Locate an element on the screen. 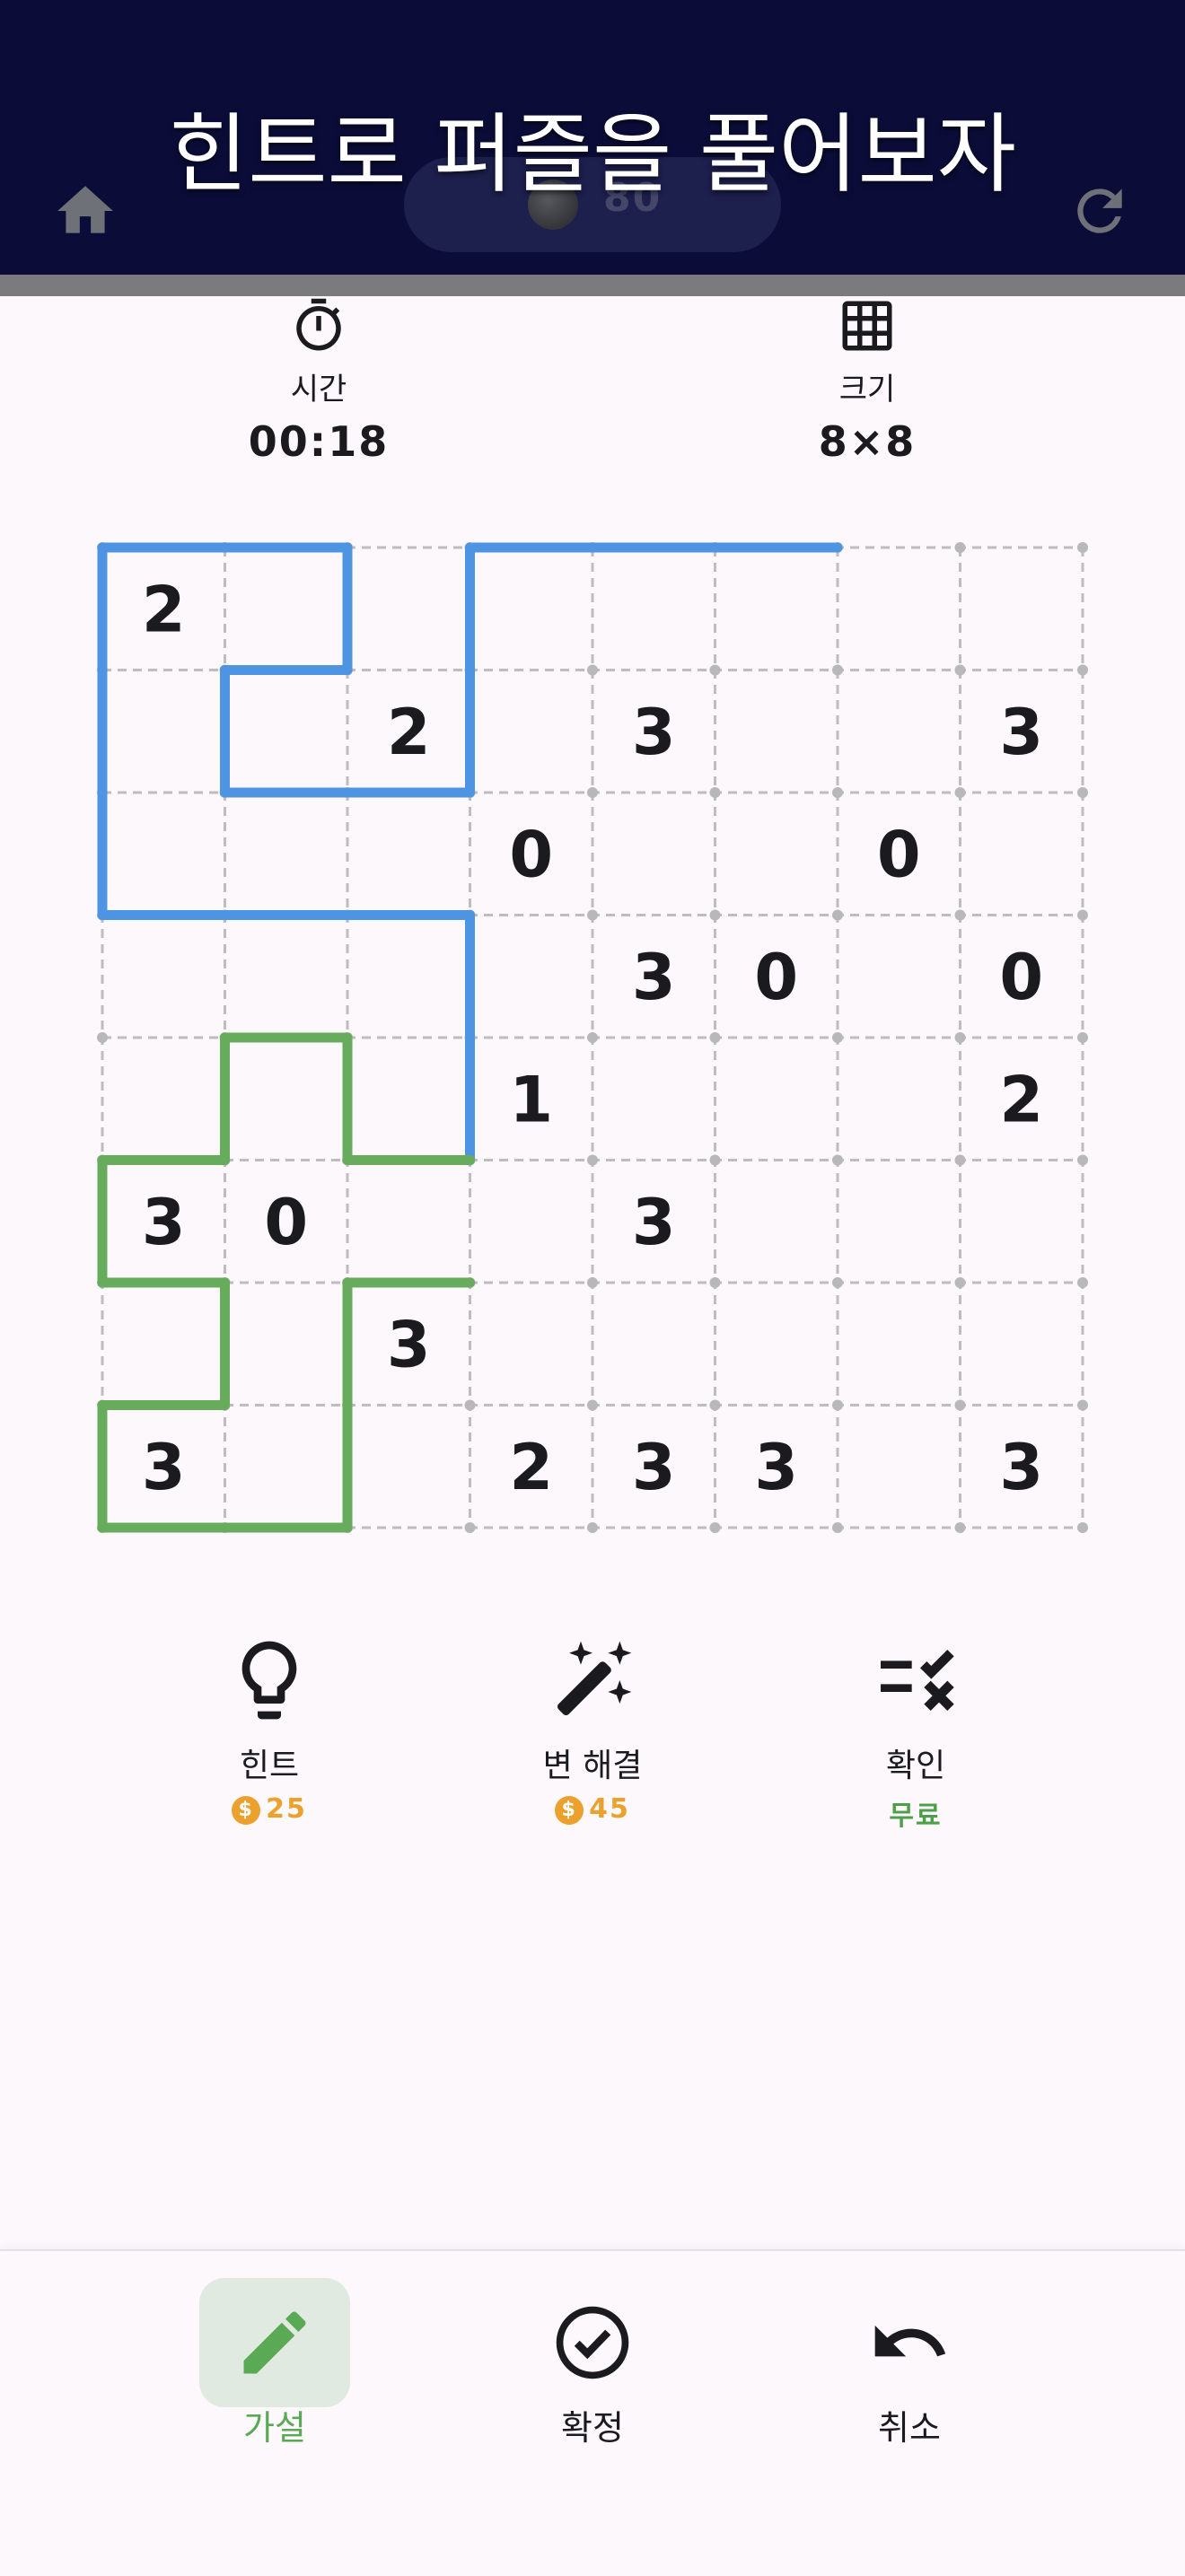 This screenshot has height=2576, width=1185. check-label: 확인 is located at coordinates (915, 1766).